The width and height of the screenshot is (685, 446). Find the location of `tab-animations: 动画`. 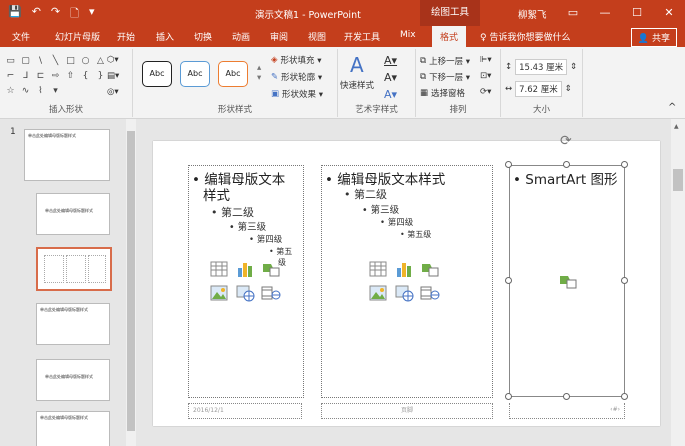

tab-animations: 动画 is located at coordinates (241, 36).